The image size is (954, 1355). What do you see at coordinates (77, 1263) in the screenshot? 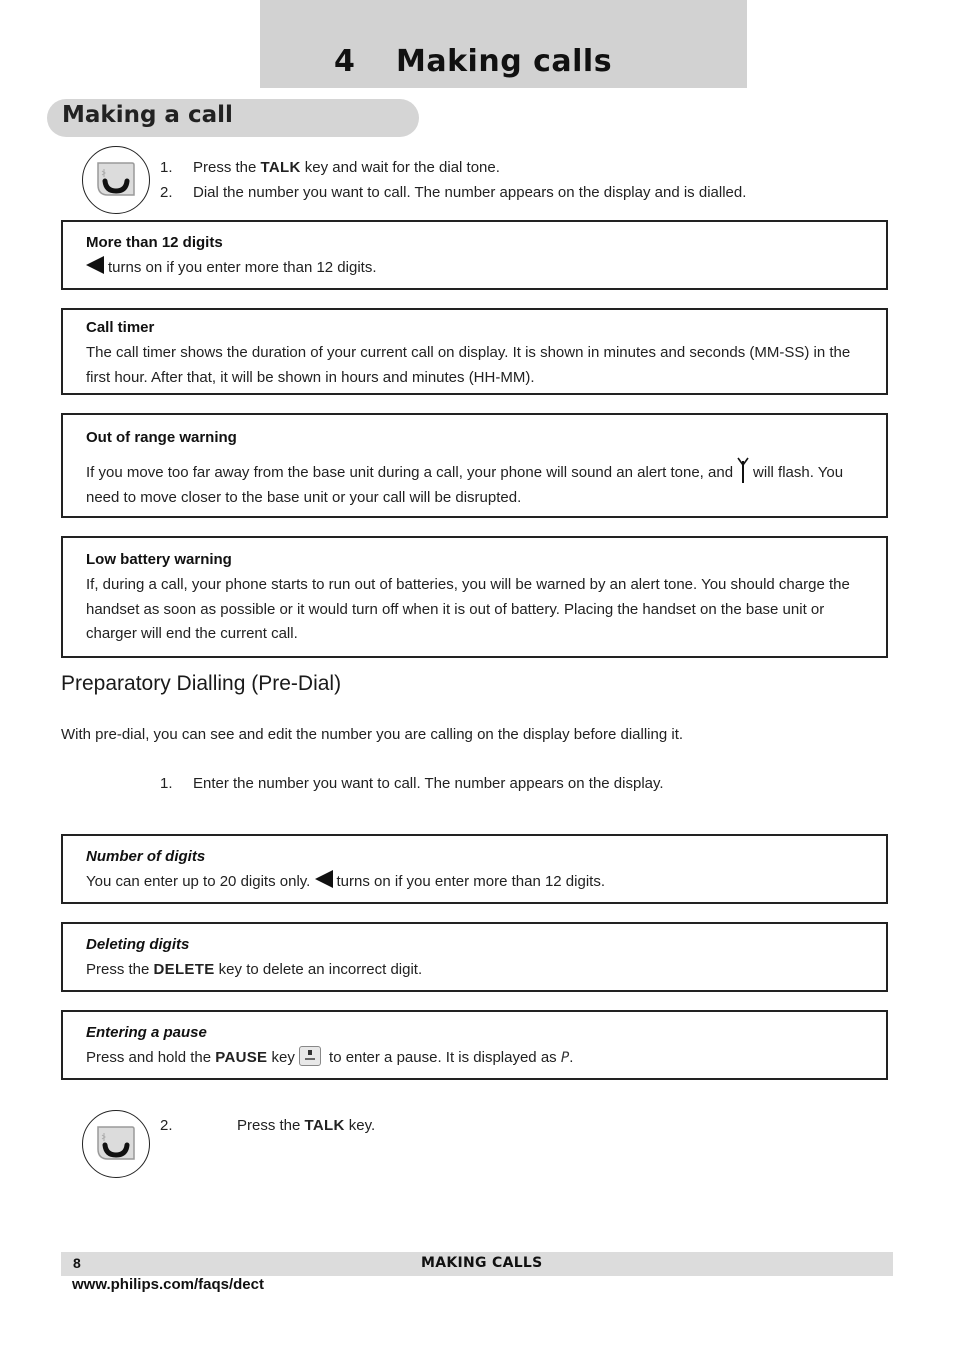
I see `page-number: 8` at bounding box center [77, 1263].